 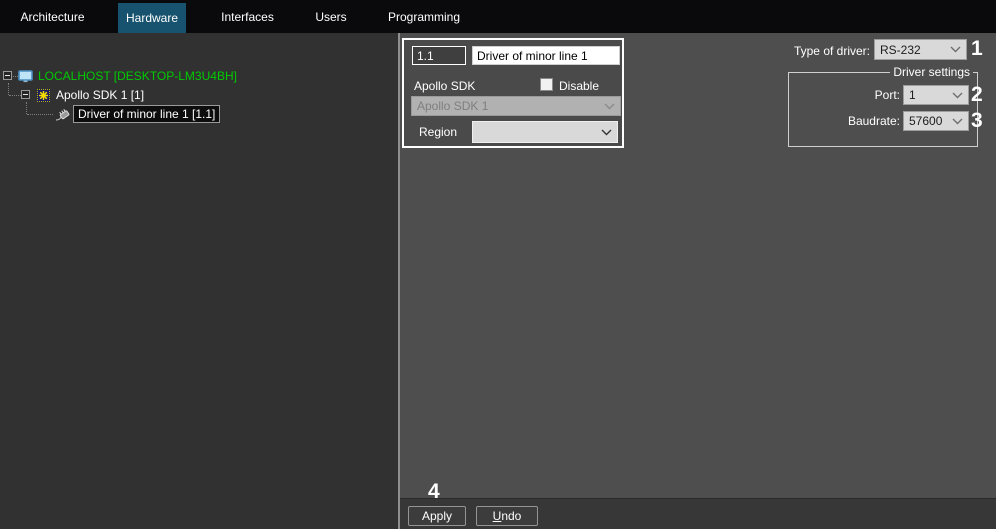 I want to click on tab-users: Users, so click(x=331, y=16).